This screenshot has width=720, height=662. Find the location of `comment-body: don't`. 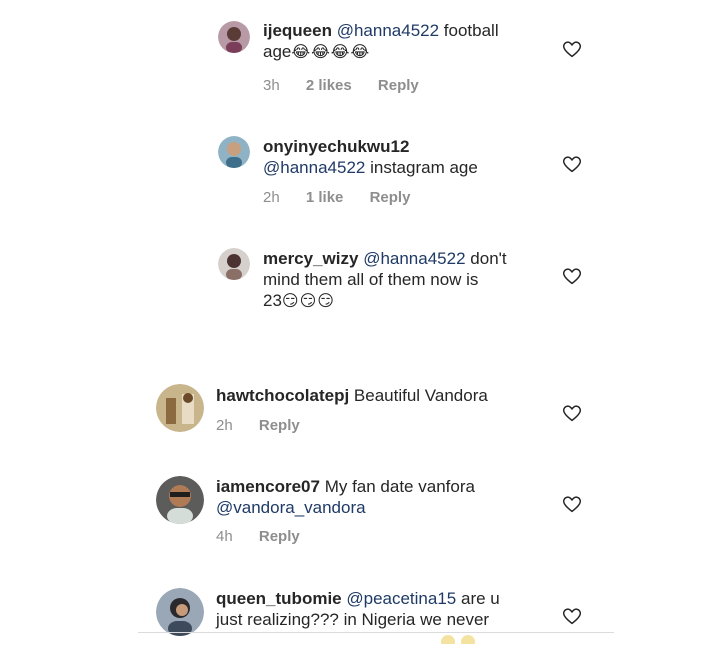

comment-body: don't is located at coordinates (488, 258).